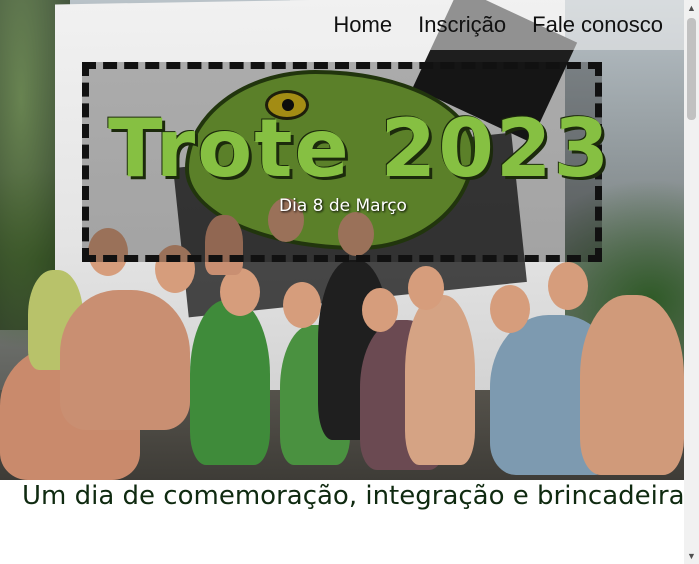 This screenshot has width=699, height=564. What do you see at coordinates (360, 148) in the screenshot?
I see `page-title: Trote 2023` at bounding box center [360, 148].